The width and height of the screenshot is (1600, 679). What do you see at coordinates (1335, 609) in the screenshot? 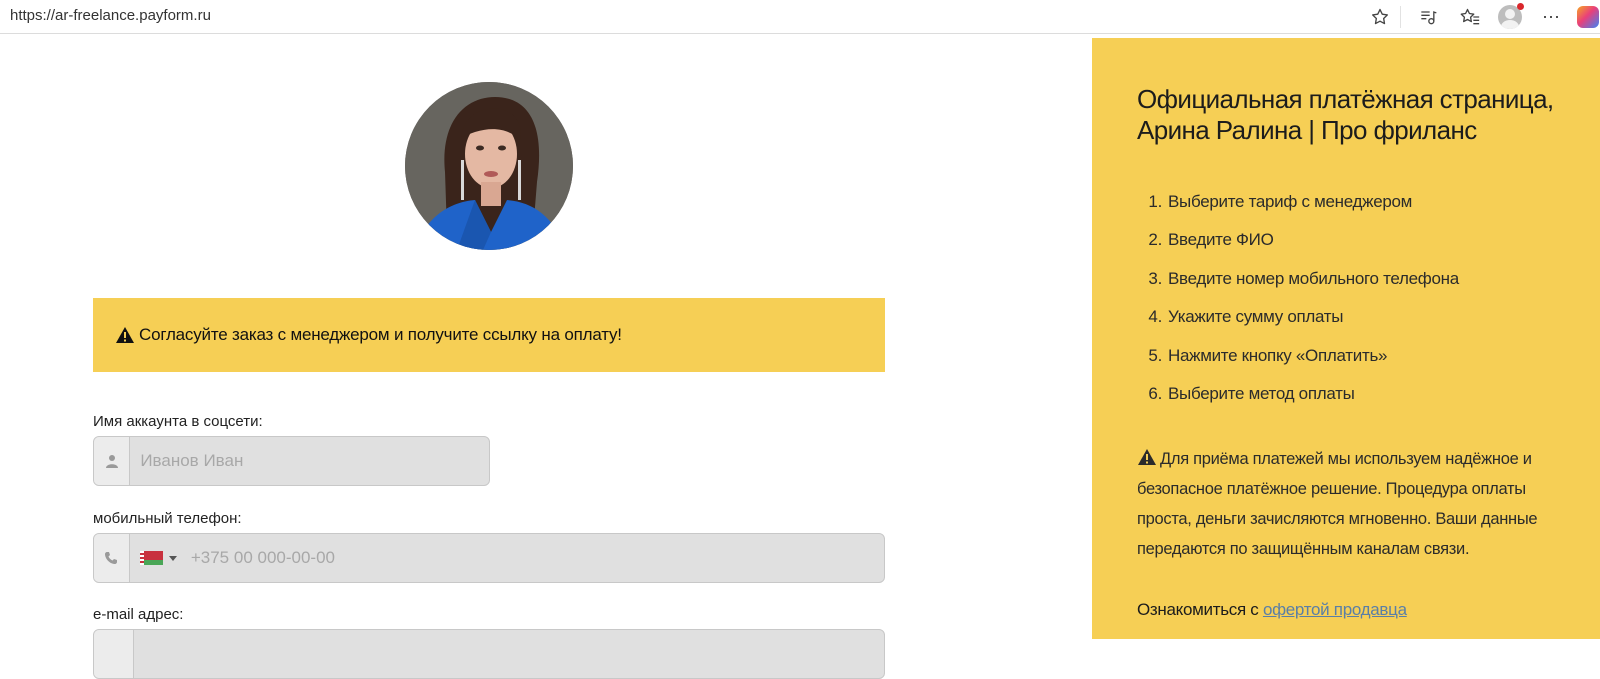
I see `offer-link: офертой продавца` at bounding box center [1335, 609].